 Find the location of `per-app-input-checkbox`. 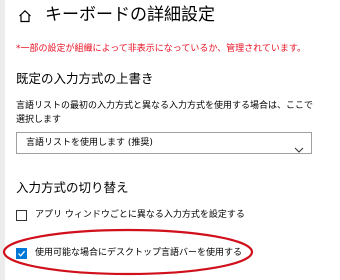

per-app-input-checkbox is located at coordinates (21, 215).